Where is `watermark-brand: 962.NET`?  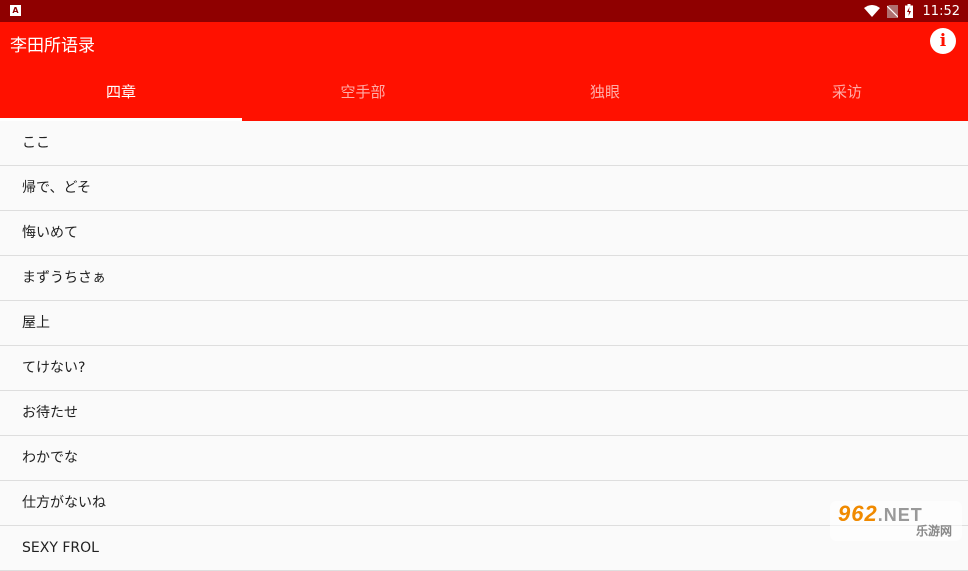
watermark-brand: 962.NET is located at coordinates (880, 514).